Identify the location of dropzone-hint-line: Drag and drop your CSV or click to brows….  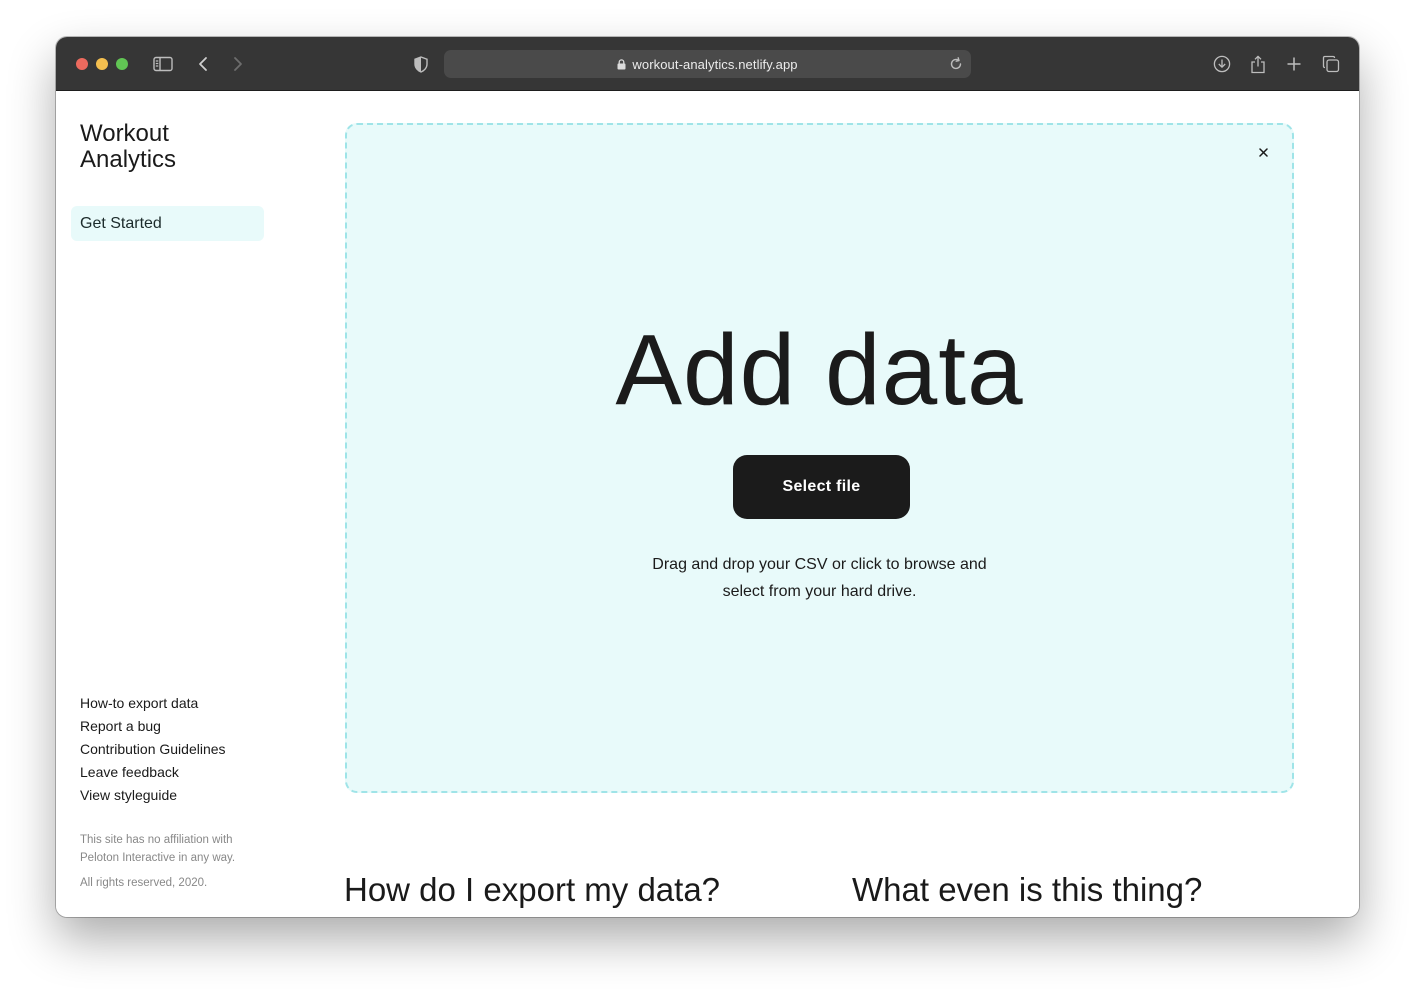
(819, 564).